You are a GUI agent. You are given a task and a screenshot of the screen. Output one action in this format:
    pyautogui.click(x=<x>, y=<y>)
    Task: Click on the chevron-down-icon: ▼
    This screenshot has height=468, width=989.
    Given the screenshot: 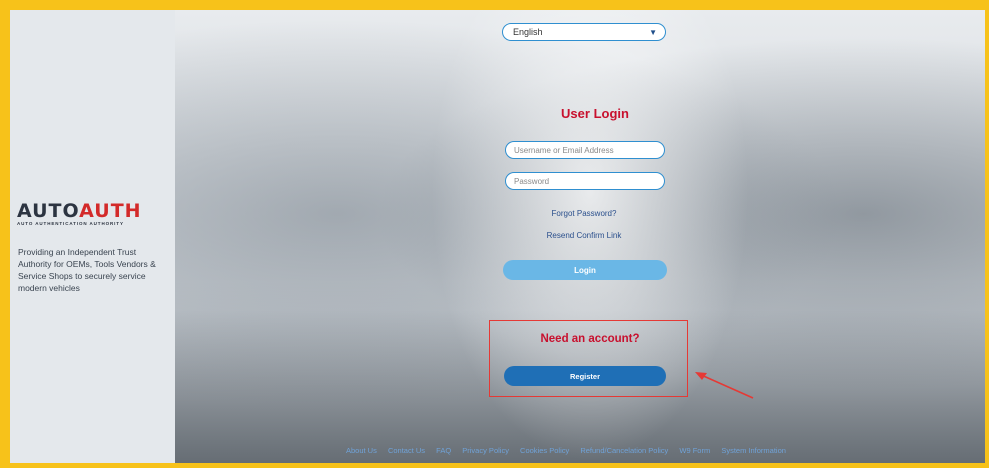 What is the action you would take?
    pyautogui.click(x=653, y=32)
    